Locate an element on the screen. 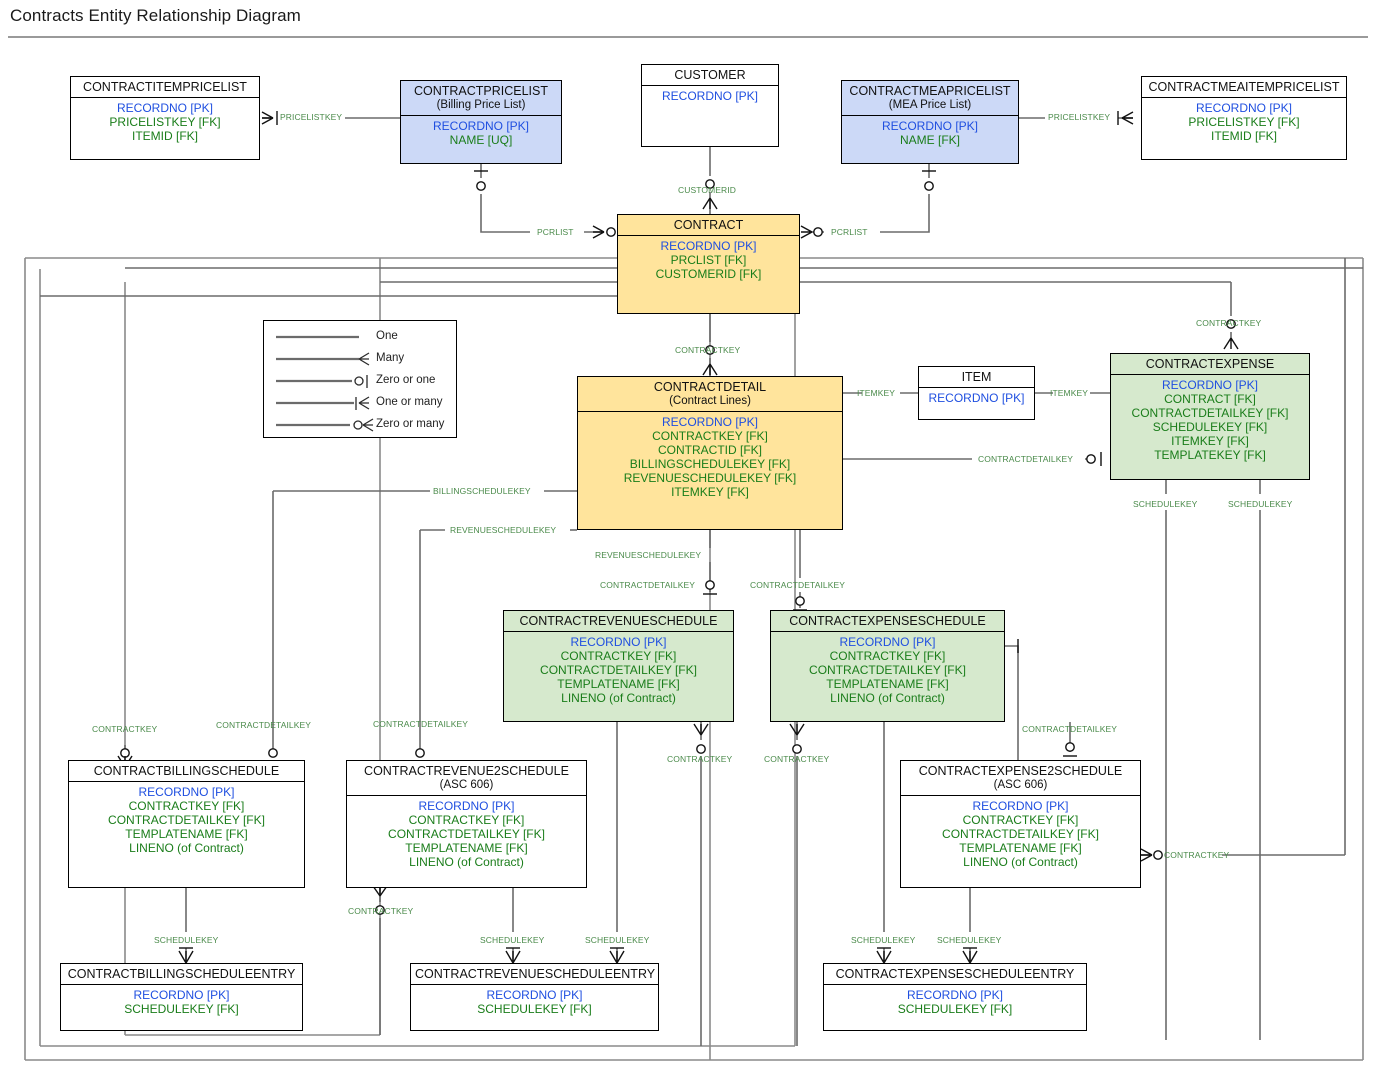 This screenshot has height=1087, width=1376. entity-name: CONTRACTEXPENSE2SCHEDULE is located at coordinates (1020, 771).